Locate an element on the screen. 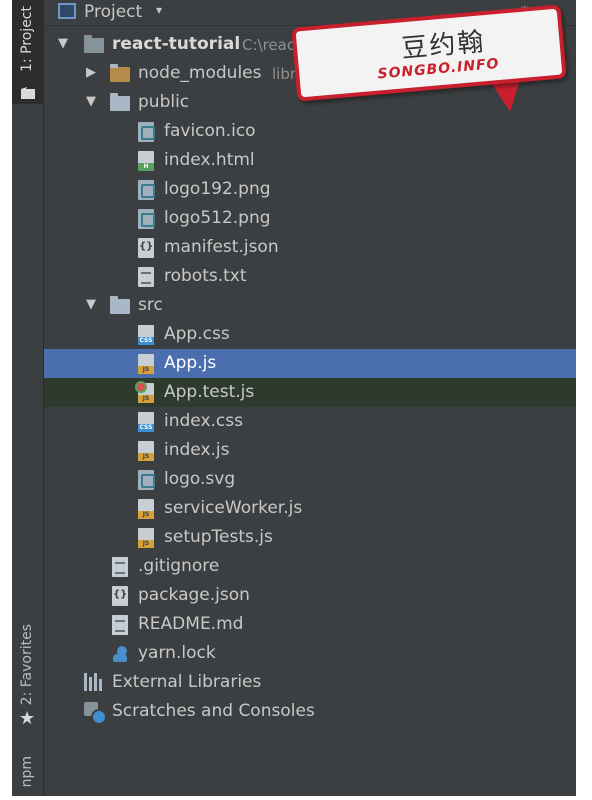 The image size is (592, 800). file-label: robots.txt is located at coordinates (205, 276).